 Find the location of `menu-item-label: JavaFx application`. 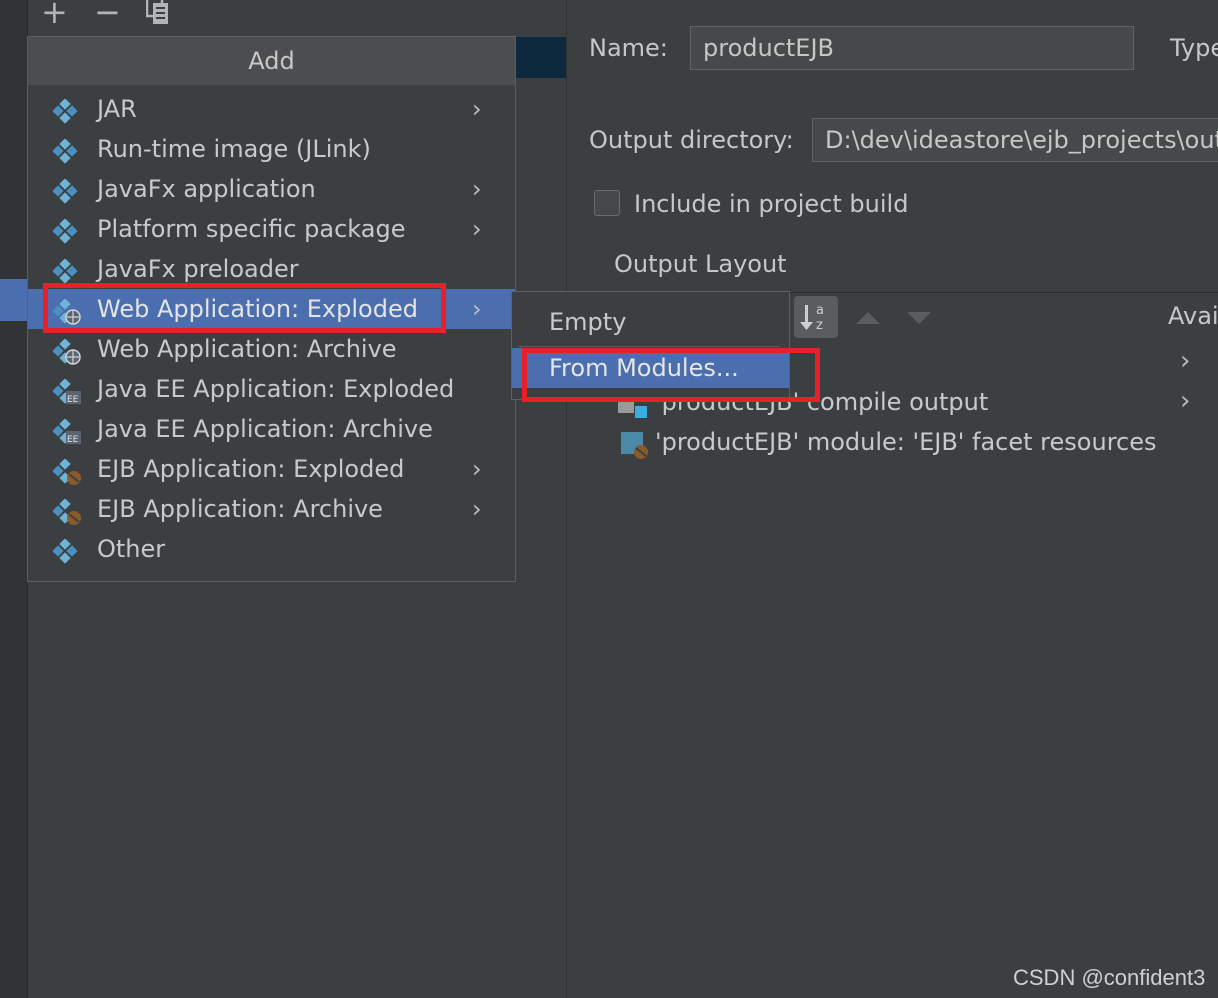

menu-item-label: JavaFx application is located at coordinates (206, 189).